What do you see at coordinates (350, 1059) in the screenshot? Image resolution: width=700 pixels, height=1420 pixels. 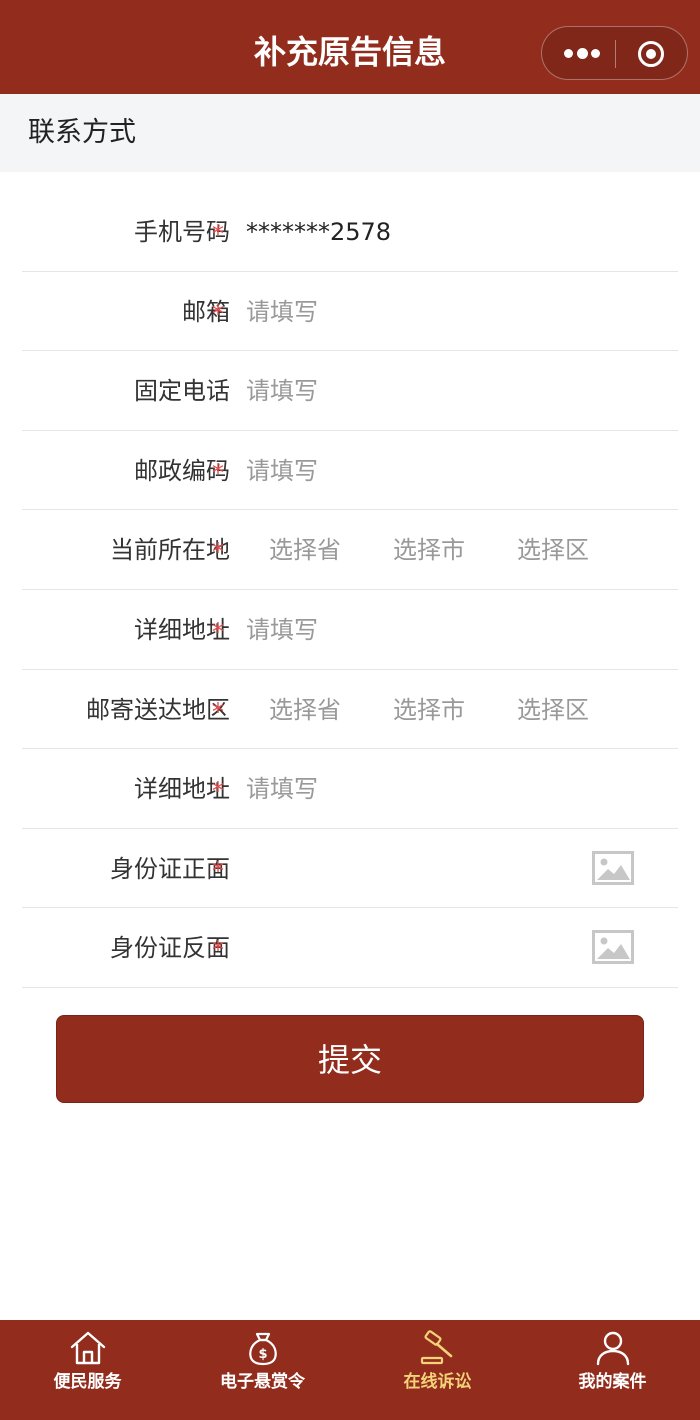 I see `submit-button: 提交` at bounding box center [350, 1059].